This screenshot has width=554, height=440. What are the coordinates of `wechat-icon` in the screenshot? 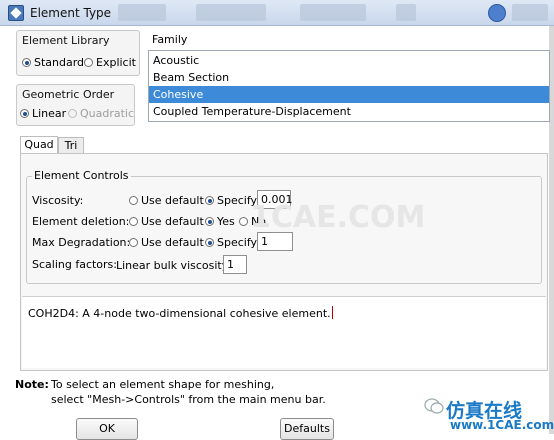 It's located at (434, 407).